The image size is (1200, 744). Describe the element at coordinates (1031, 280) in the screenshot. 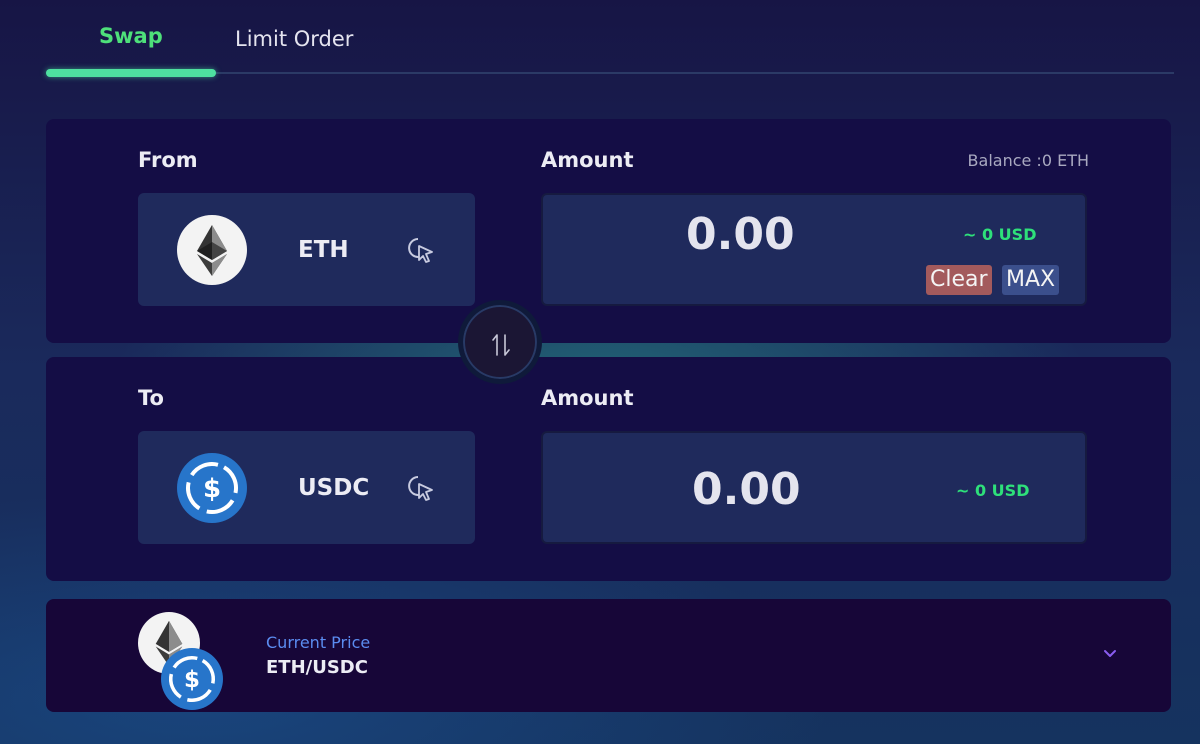

I see `max-button: MAX` at that location.